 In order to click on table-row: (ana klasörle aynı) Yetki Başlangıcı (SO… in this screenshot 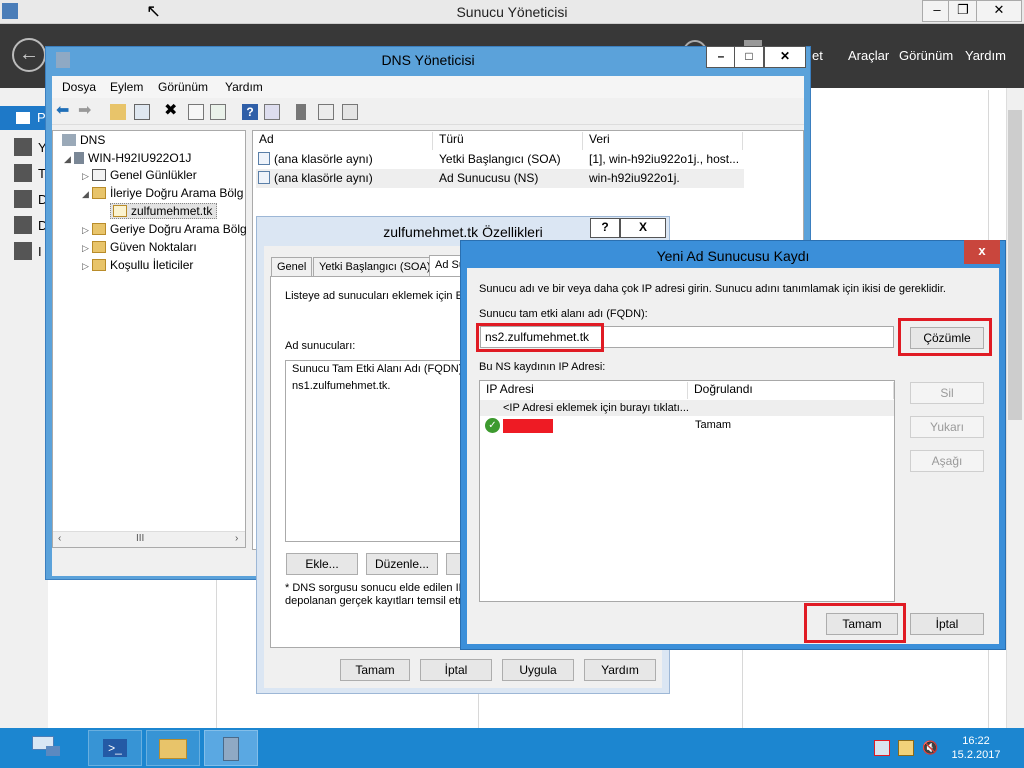, I will do `click(501, 161)`.